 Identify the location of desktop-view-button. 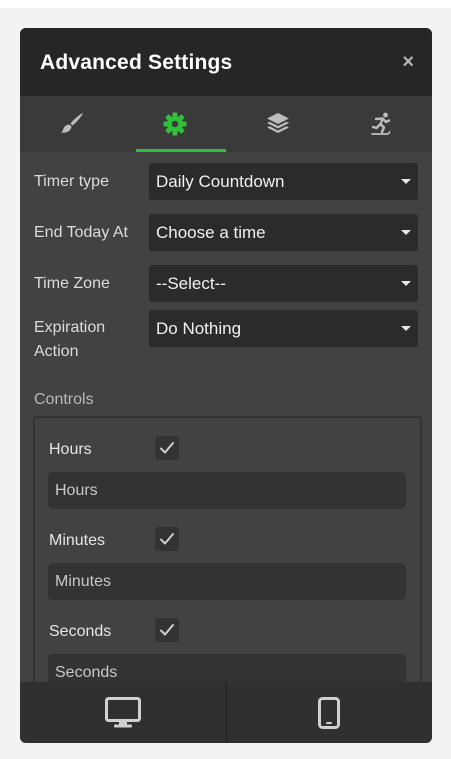
(123, 712).